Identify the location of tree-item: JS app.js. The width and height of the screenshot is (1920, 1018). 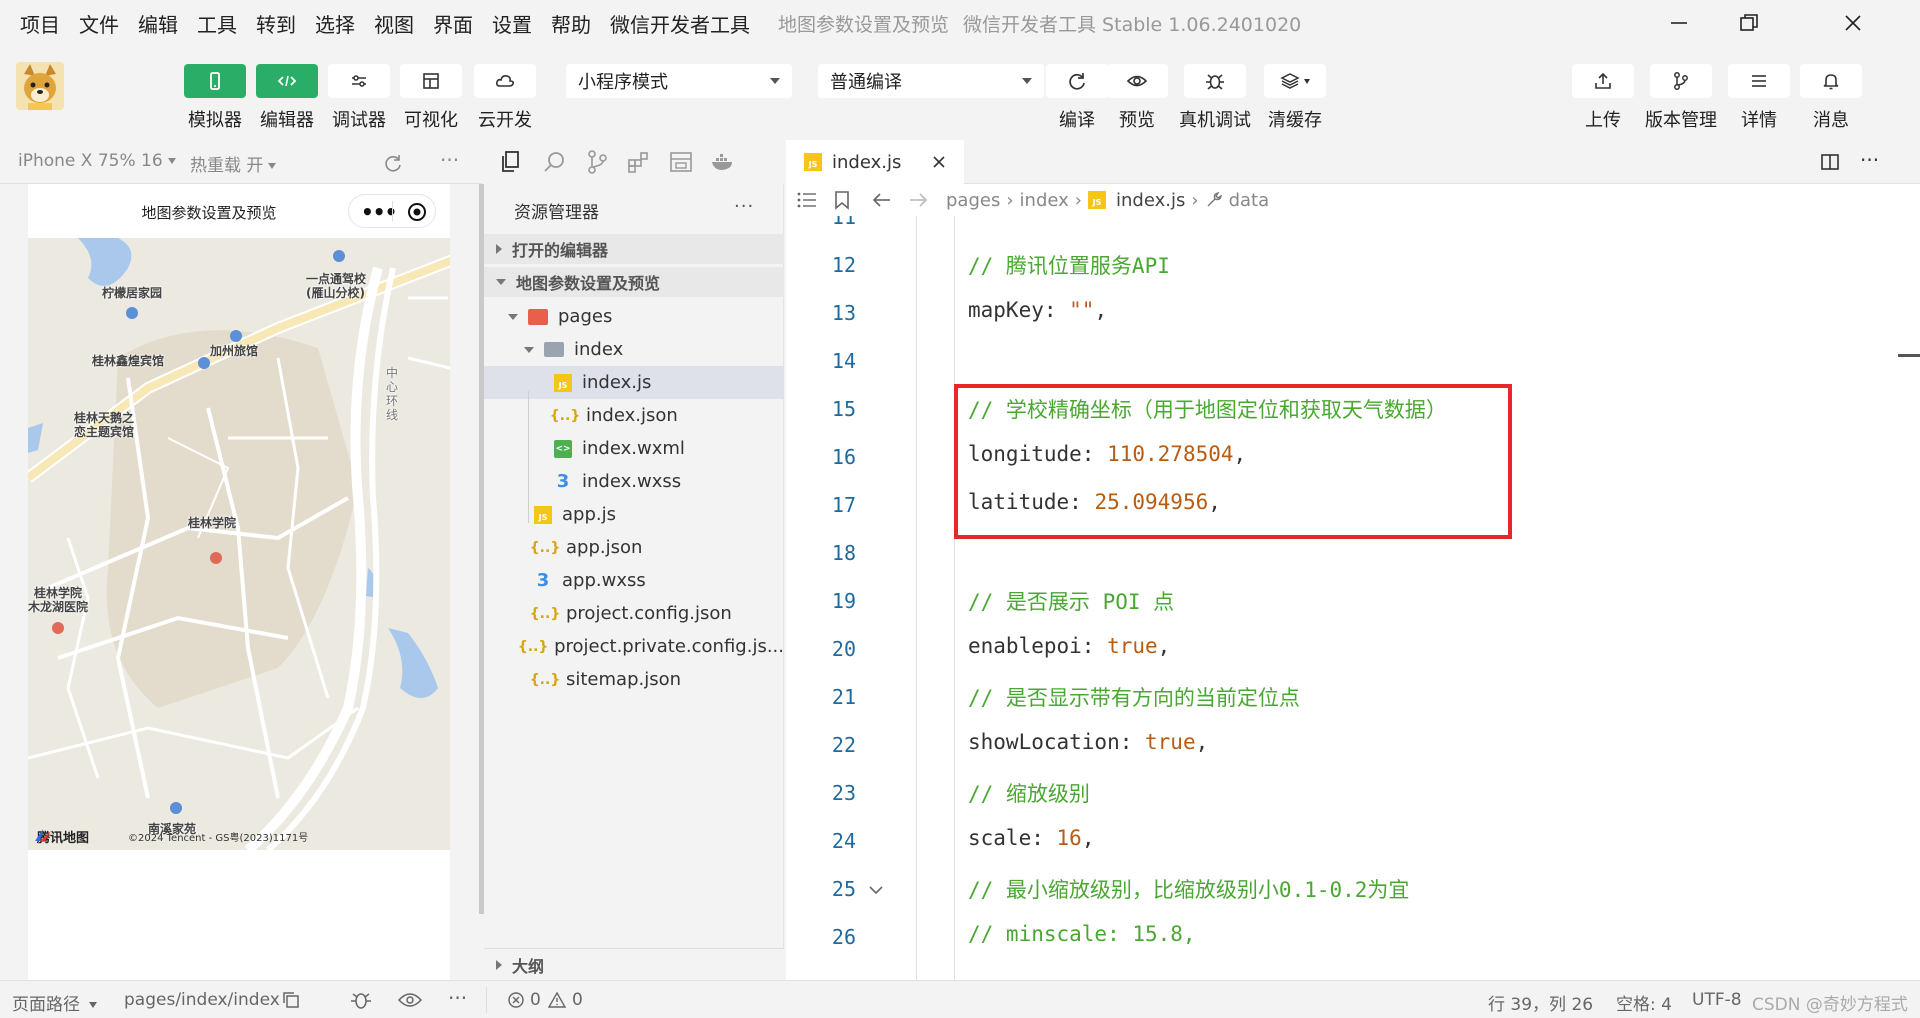
(634, 514).